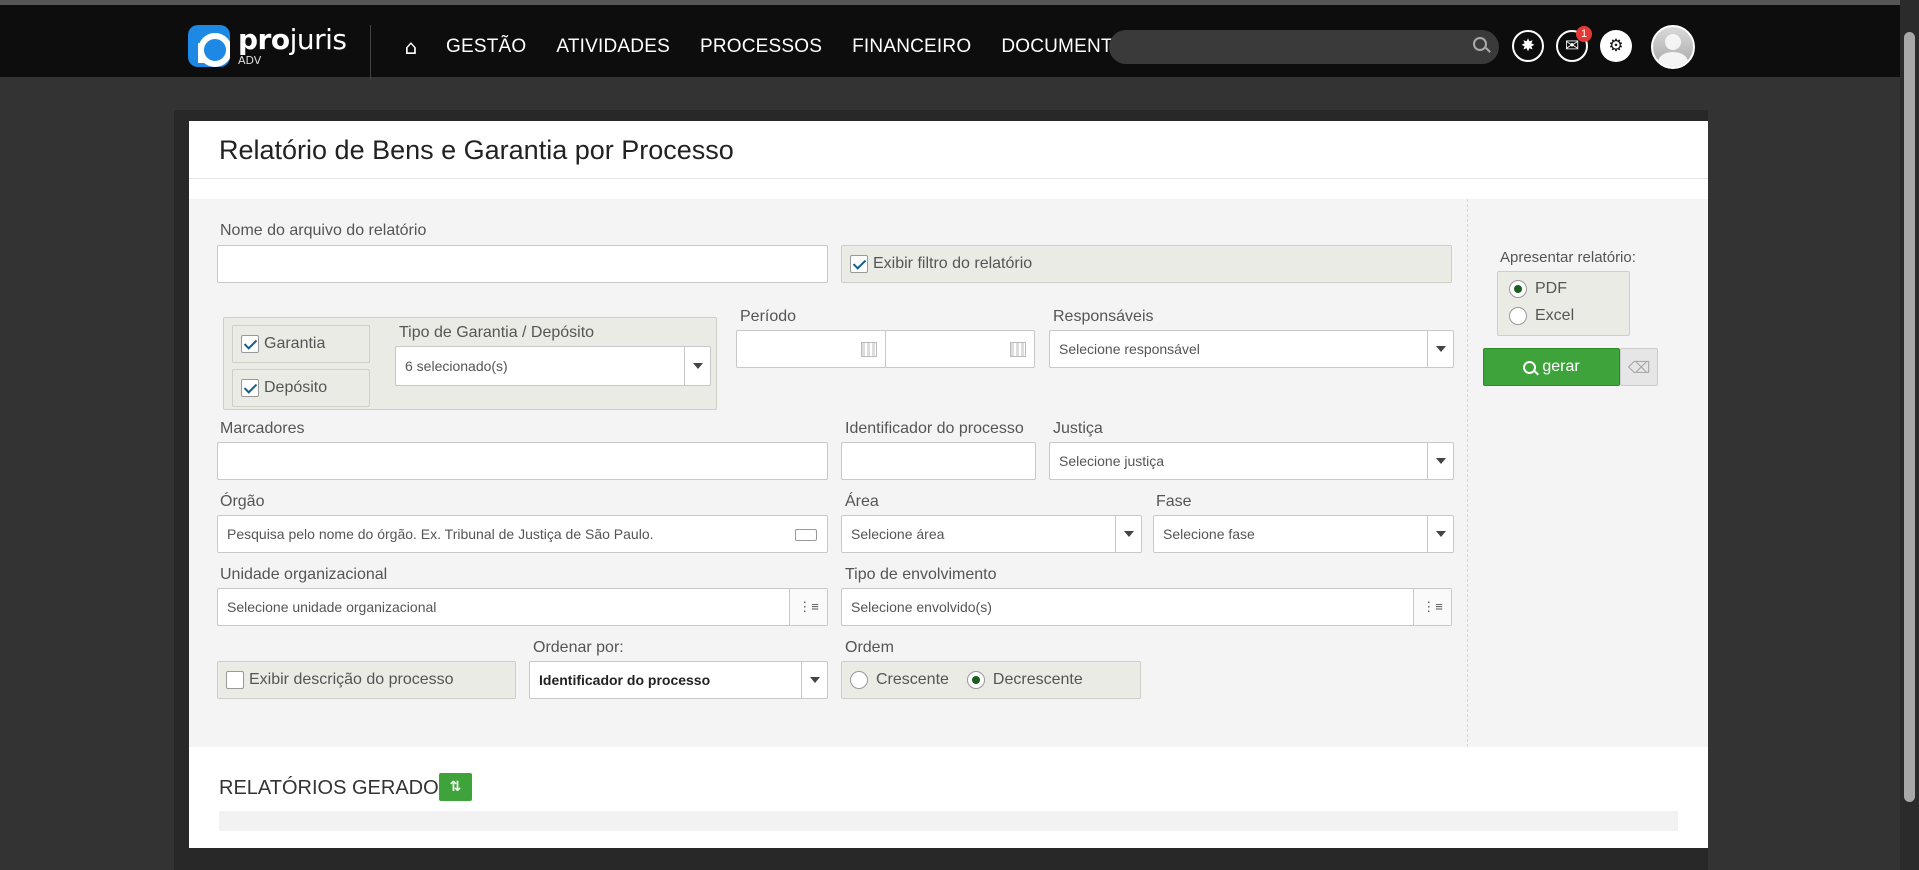 The width and height of the screenshot is (1919, 870). I want to click on logo-name-light: juris, so click(318, 39).